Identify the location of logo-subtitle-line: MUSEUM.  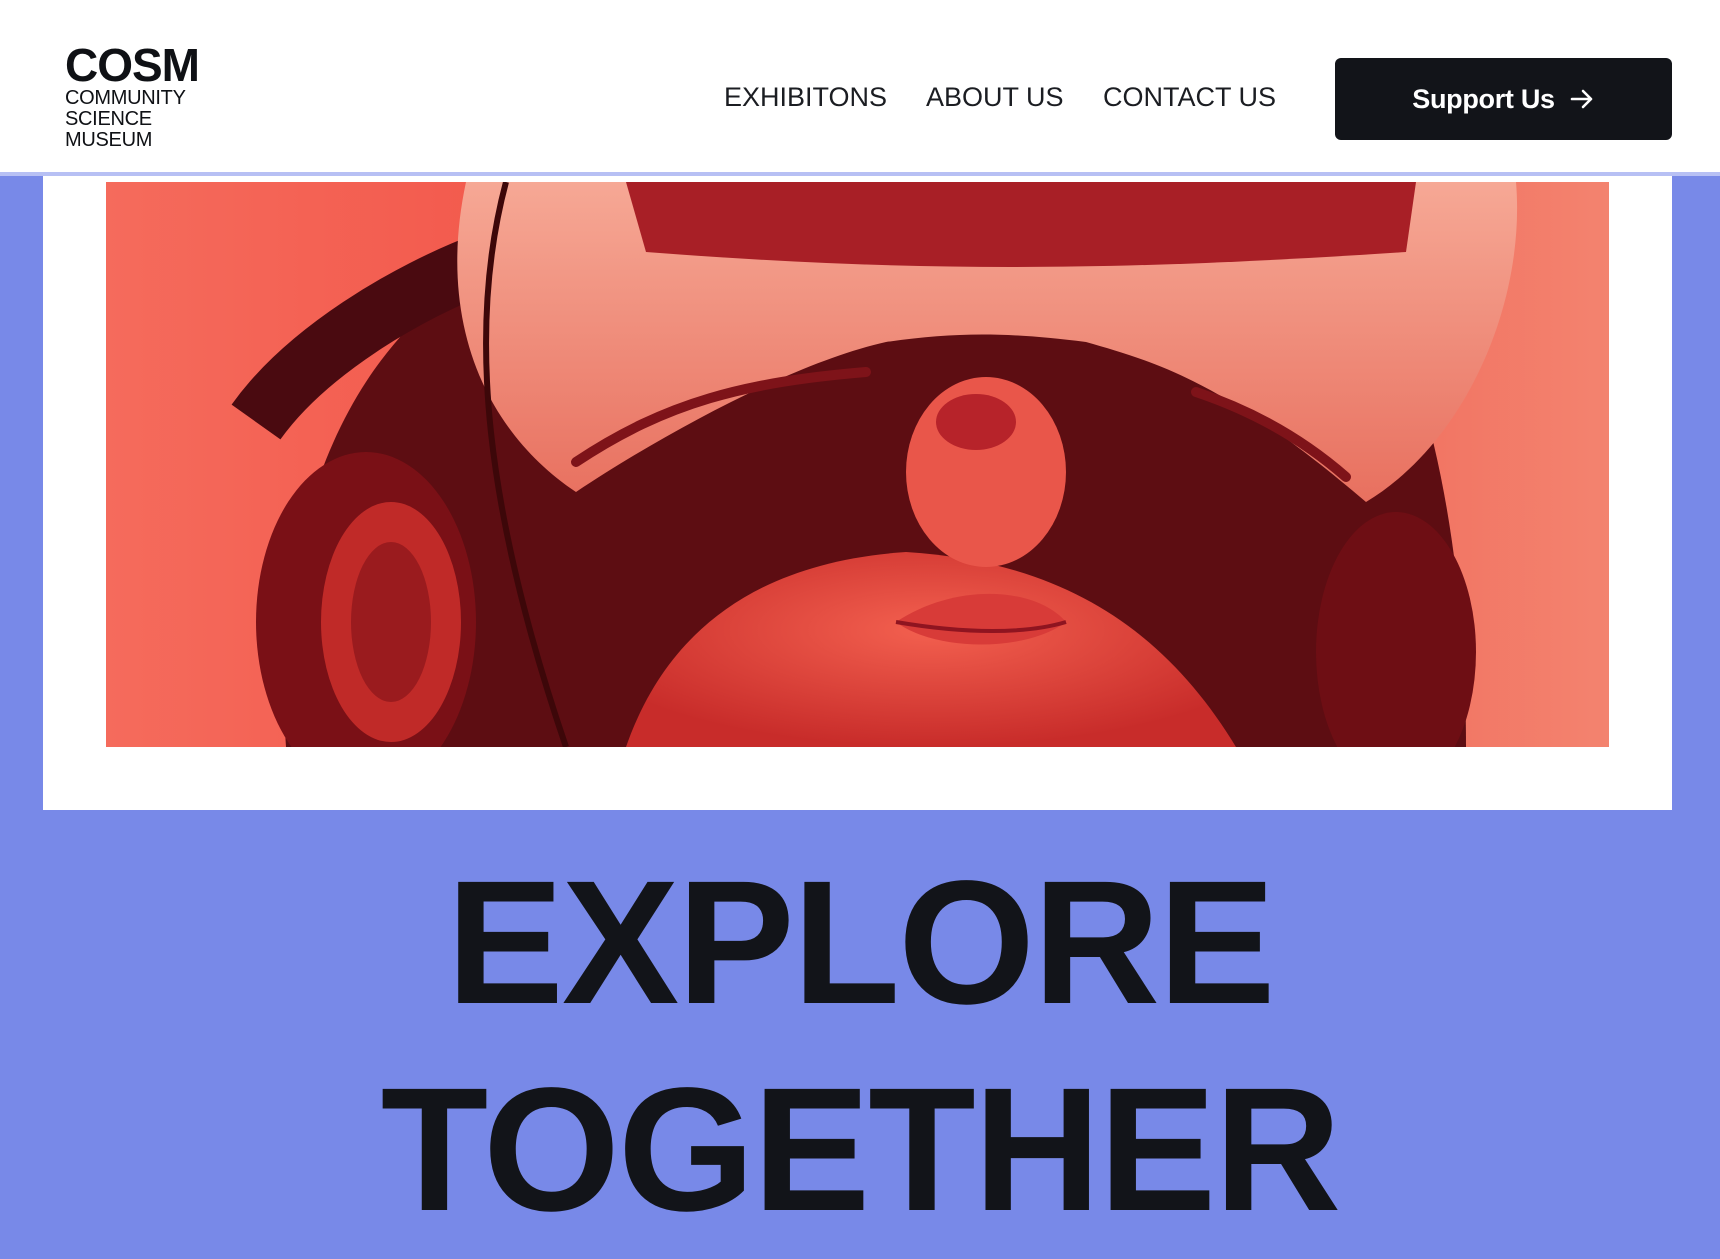
(109, 140).